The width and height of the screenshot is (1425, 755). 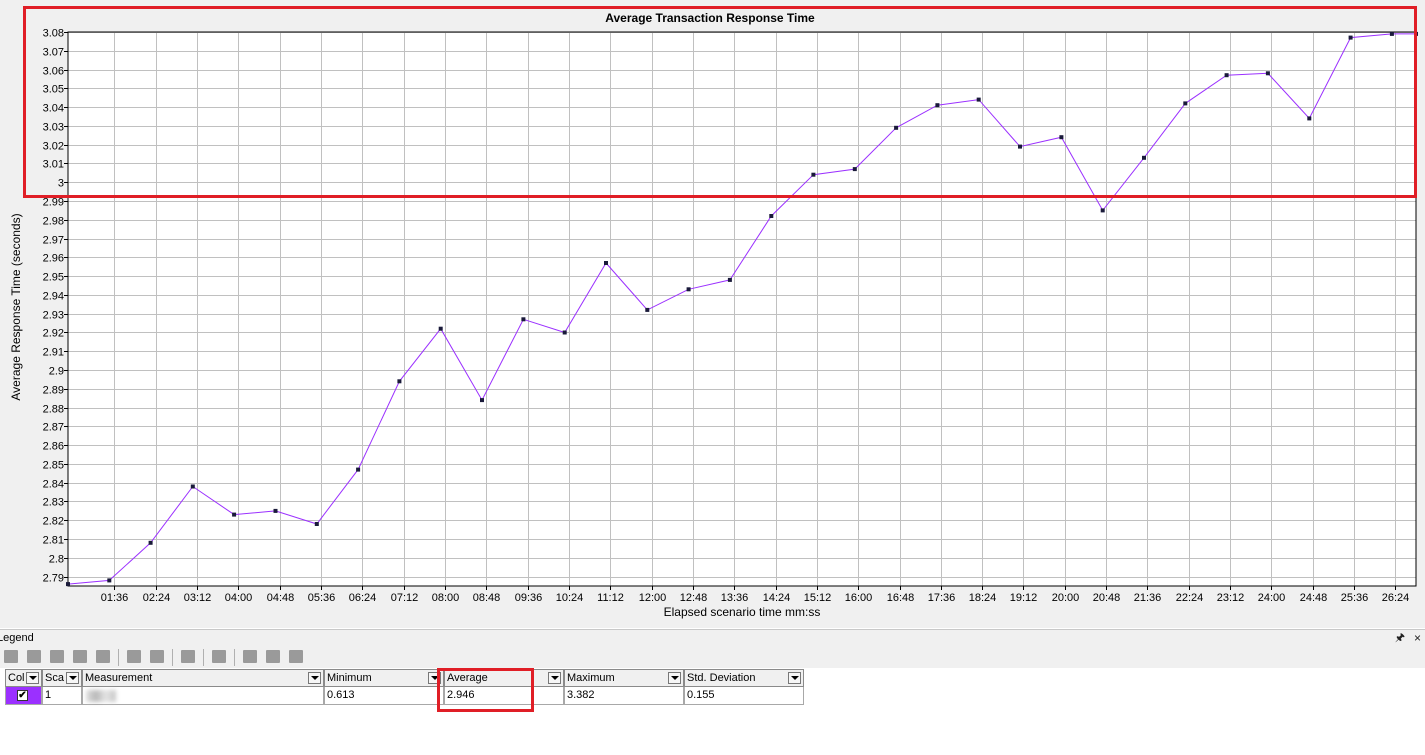 I want to click on column-header-scale: Sca, so click(x=62, y=678).